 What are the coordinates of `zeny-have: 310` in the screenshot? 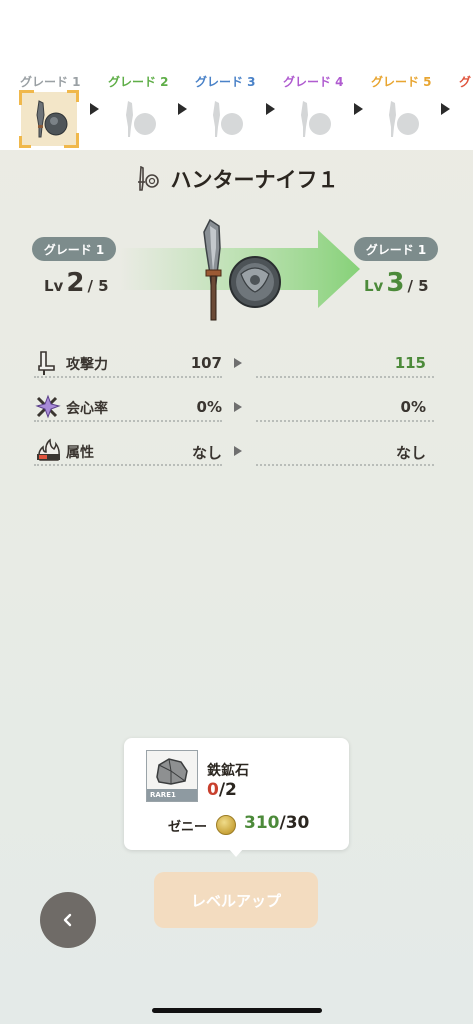 It's located at (262, 823).